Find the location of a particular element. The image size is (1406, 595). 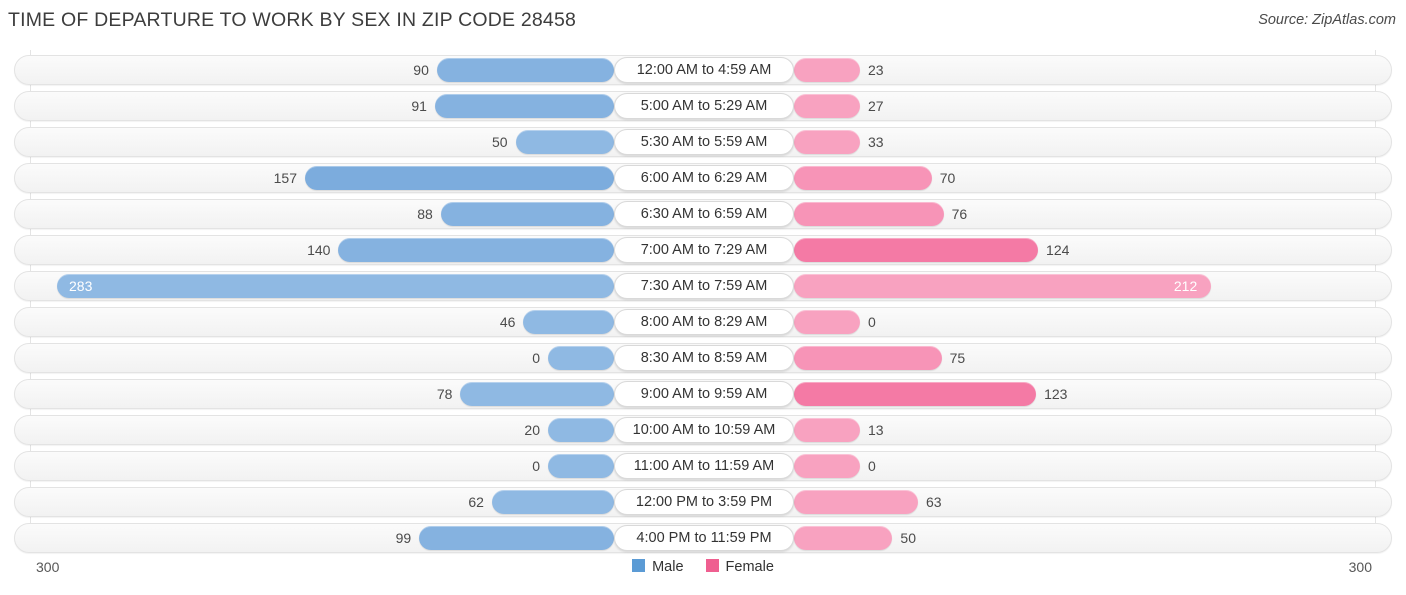

legend-label-female: Female is located at coordinates (749, 567).